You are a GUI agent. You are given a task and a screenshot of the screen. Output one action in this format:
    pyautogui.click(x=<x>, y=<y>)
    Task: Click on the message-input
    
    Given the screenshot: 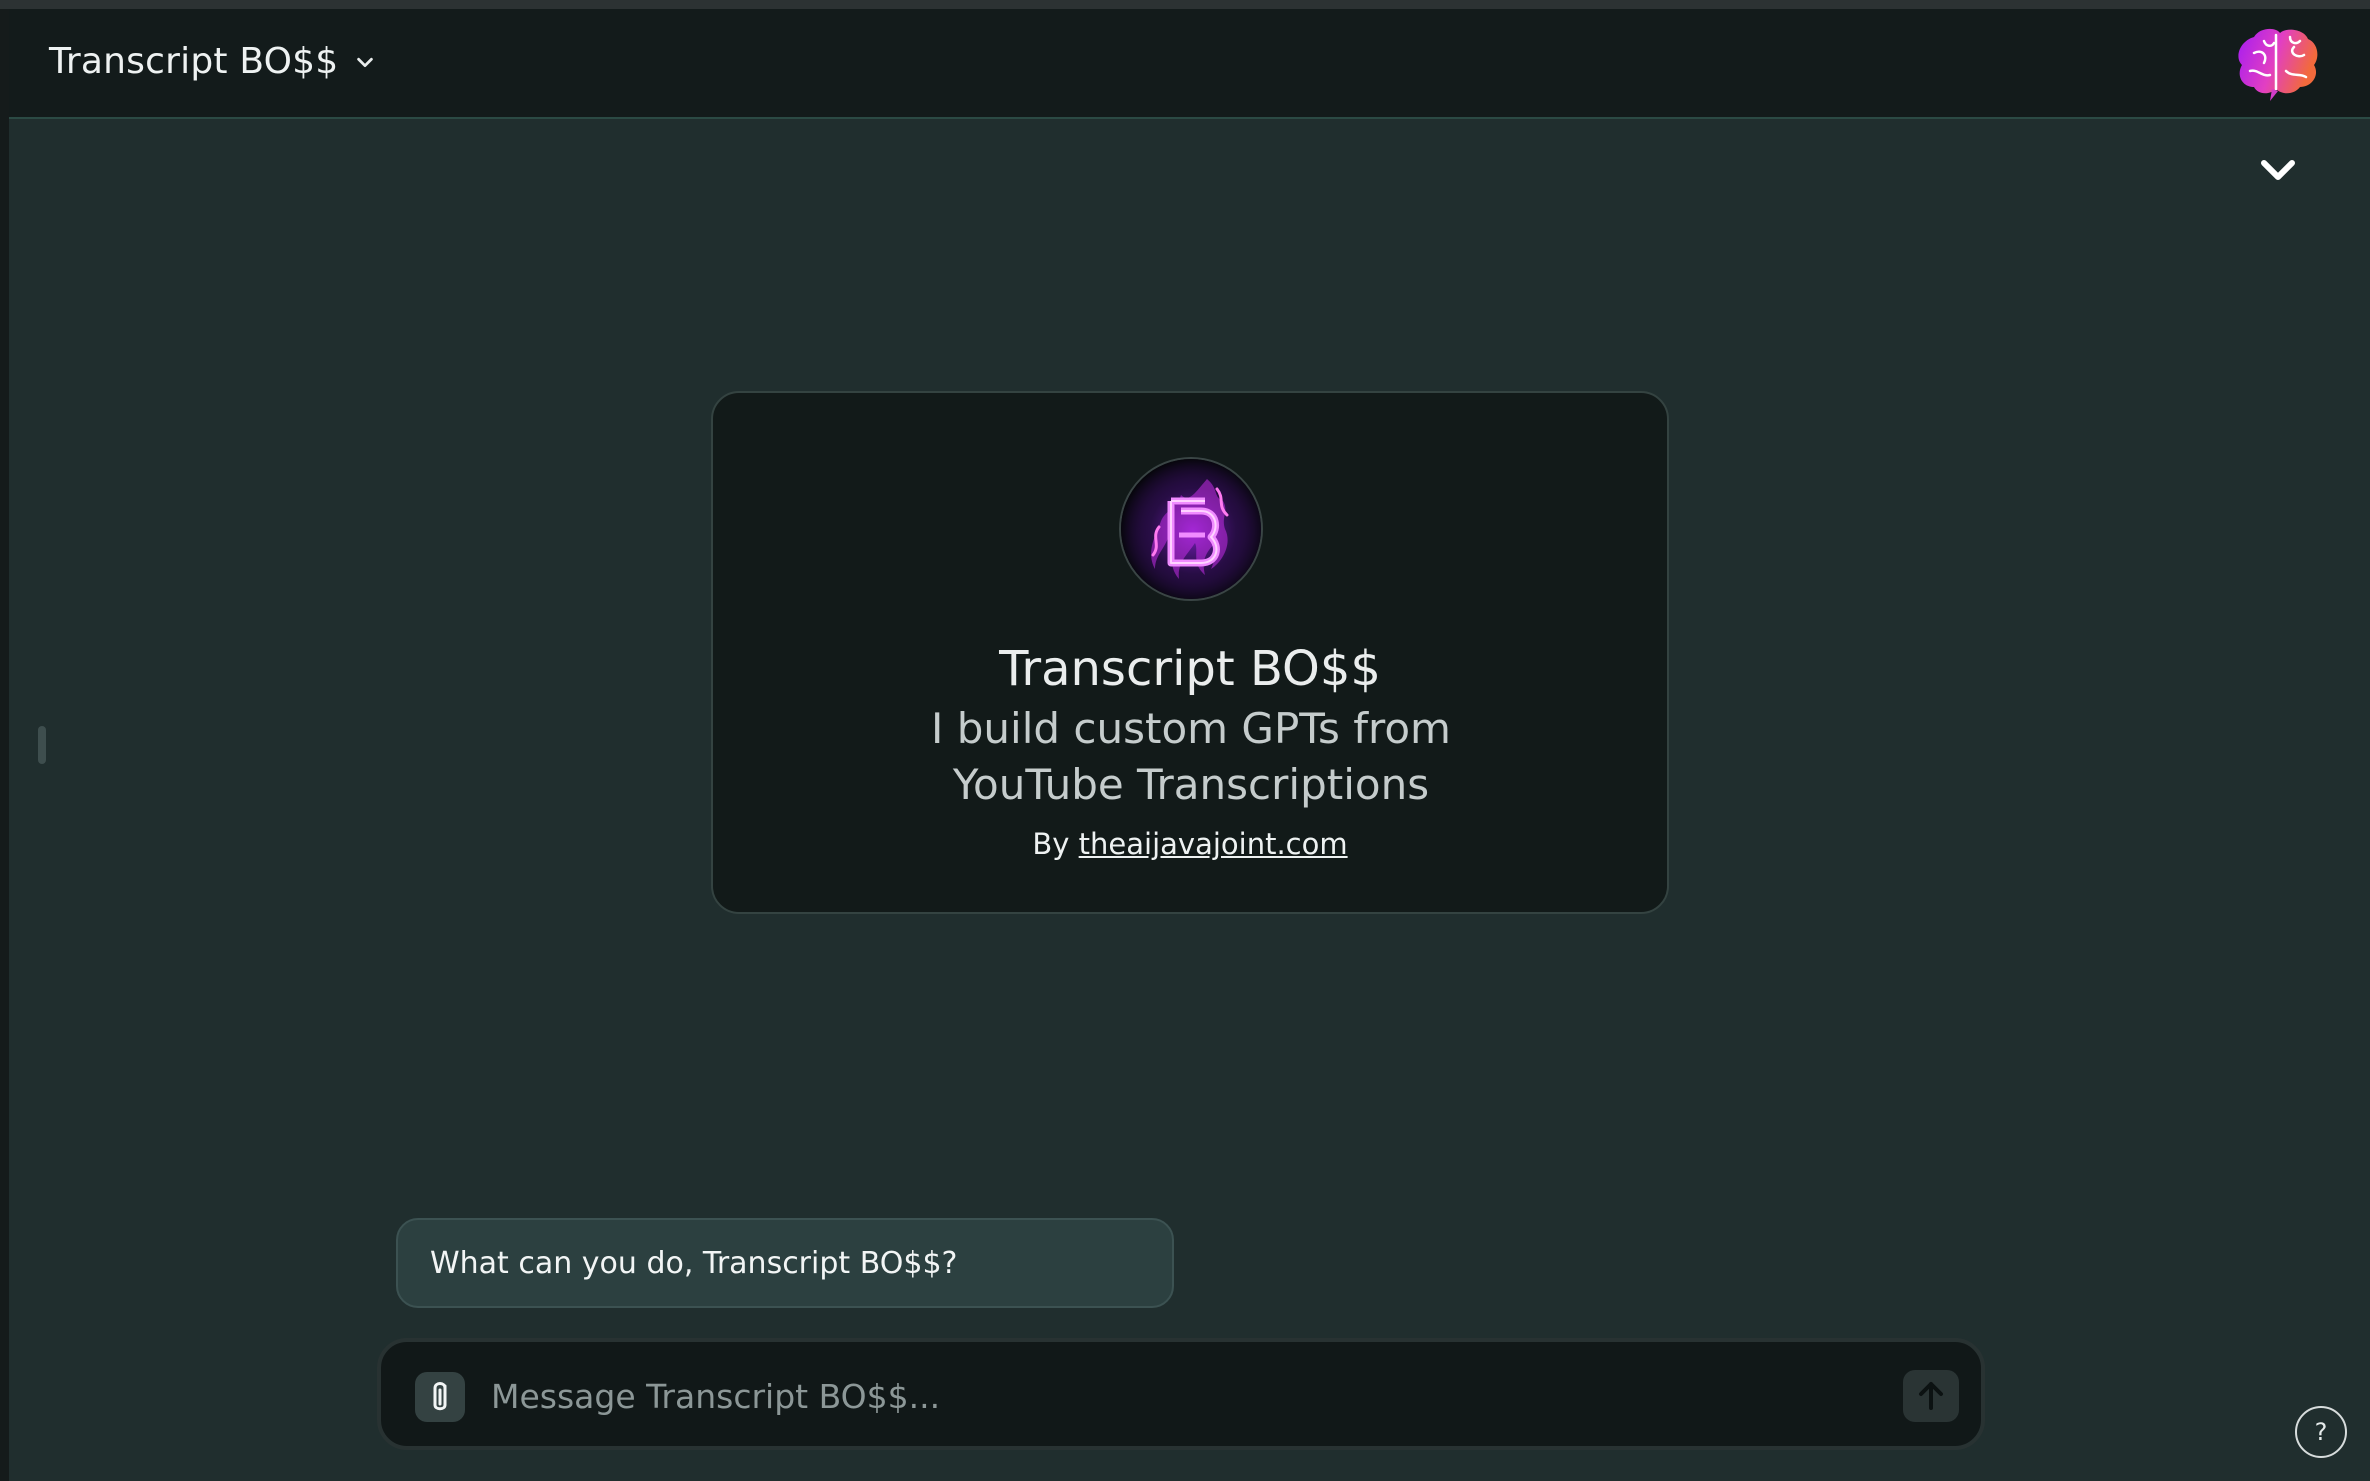 What is the action you would take?
    pyautogui.click(x=1131, y=1396)
    